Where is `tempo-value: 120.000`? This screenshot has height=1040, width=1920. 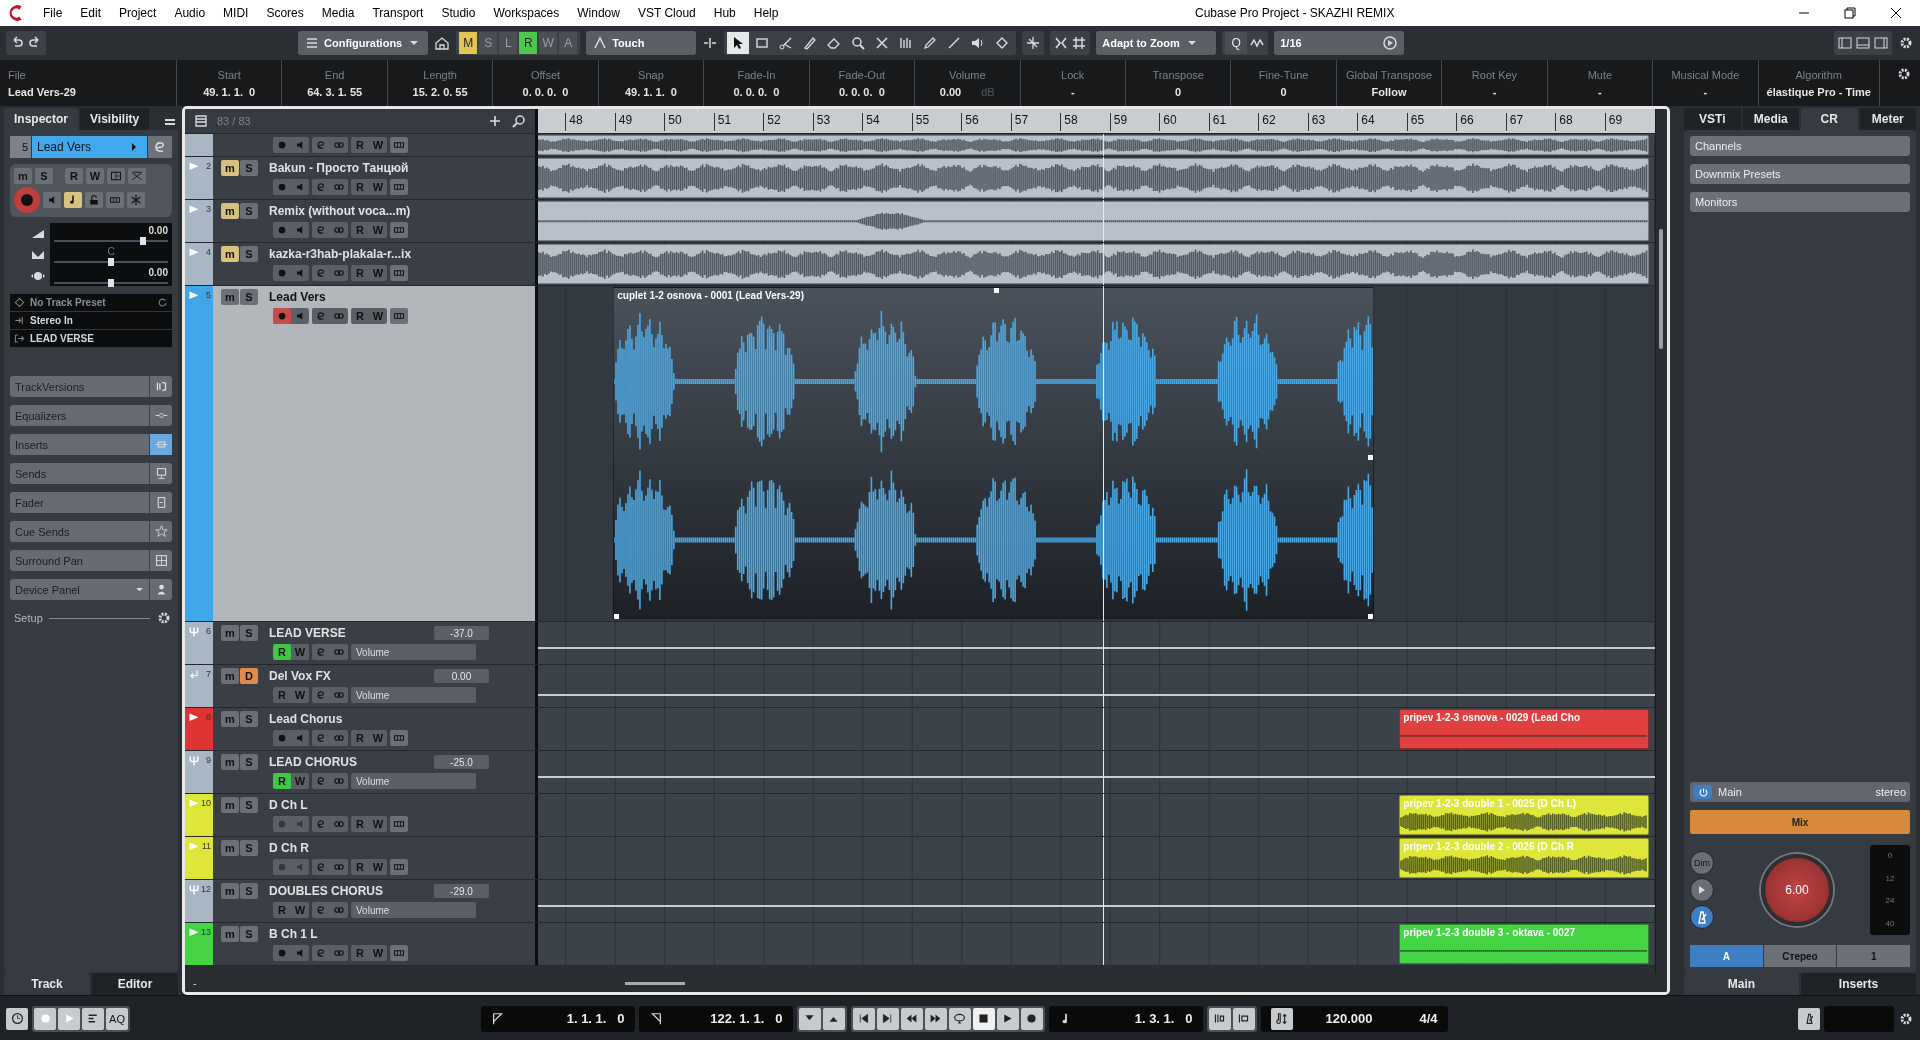 tempo-value: 120.000 is located at coordinates (1337, 1018).